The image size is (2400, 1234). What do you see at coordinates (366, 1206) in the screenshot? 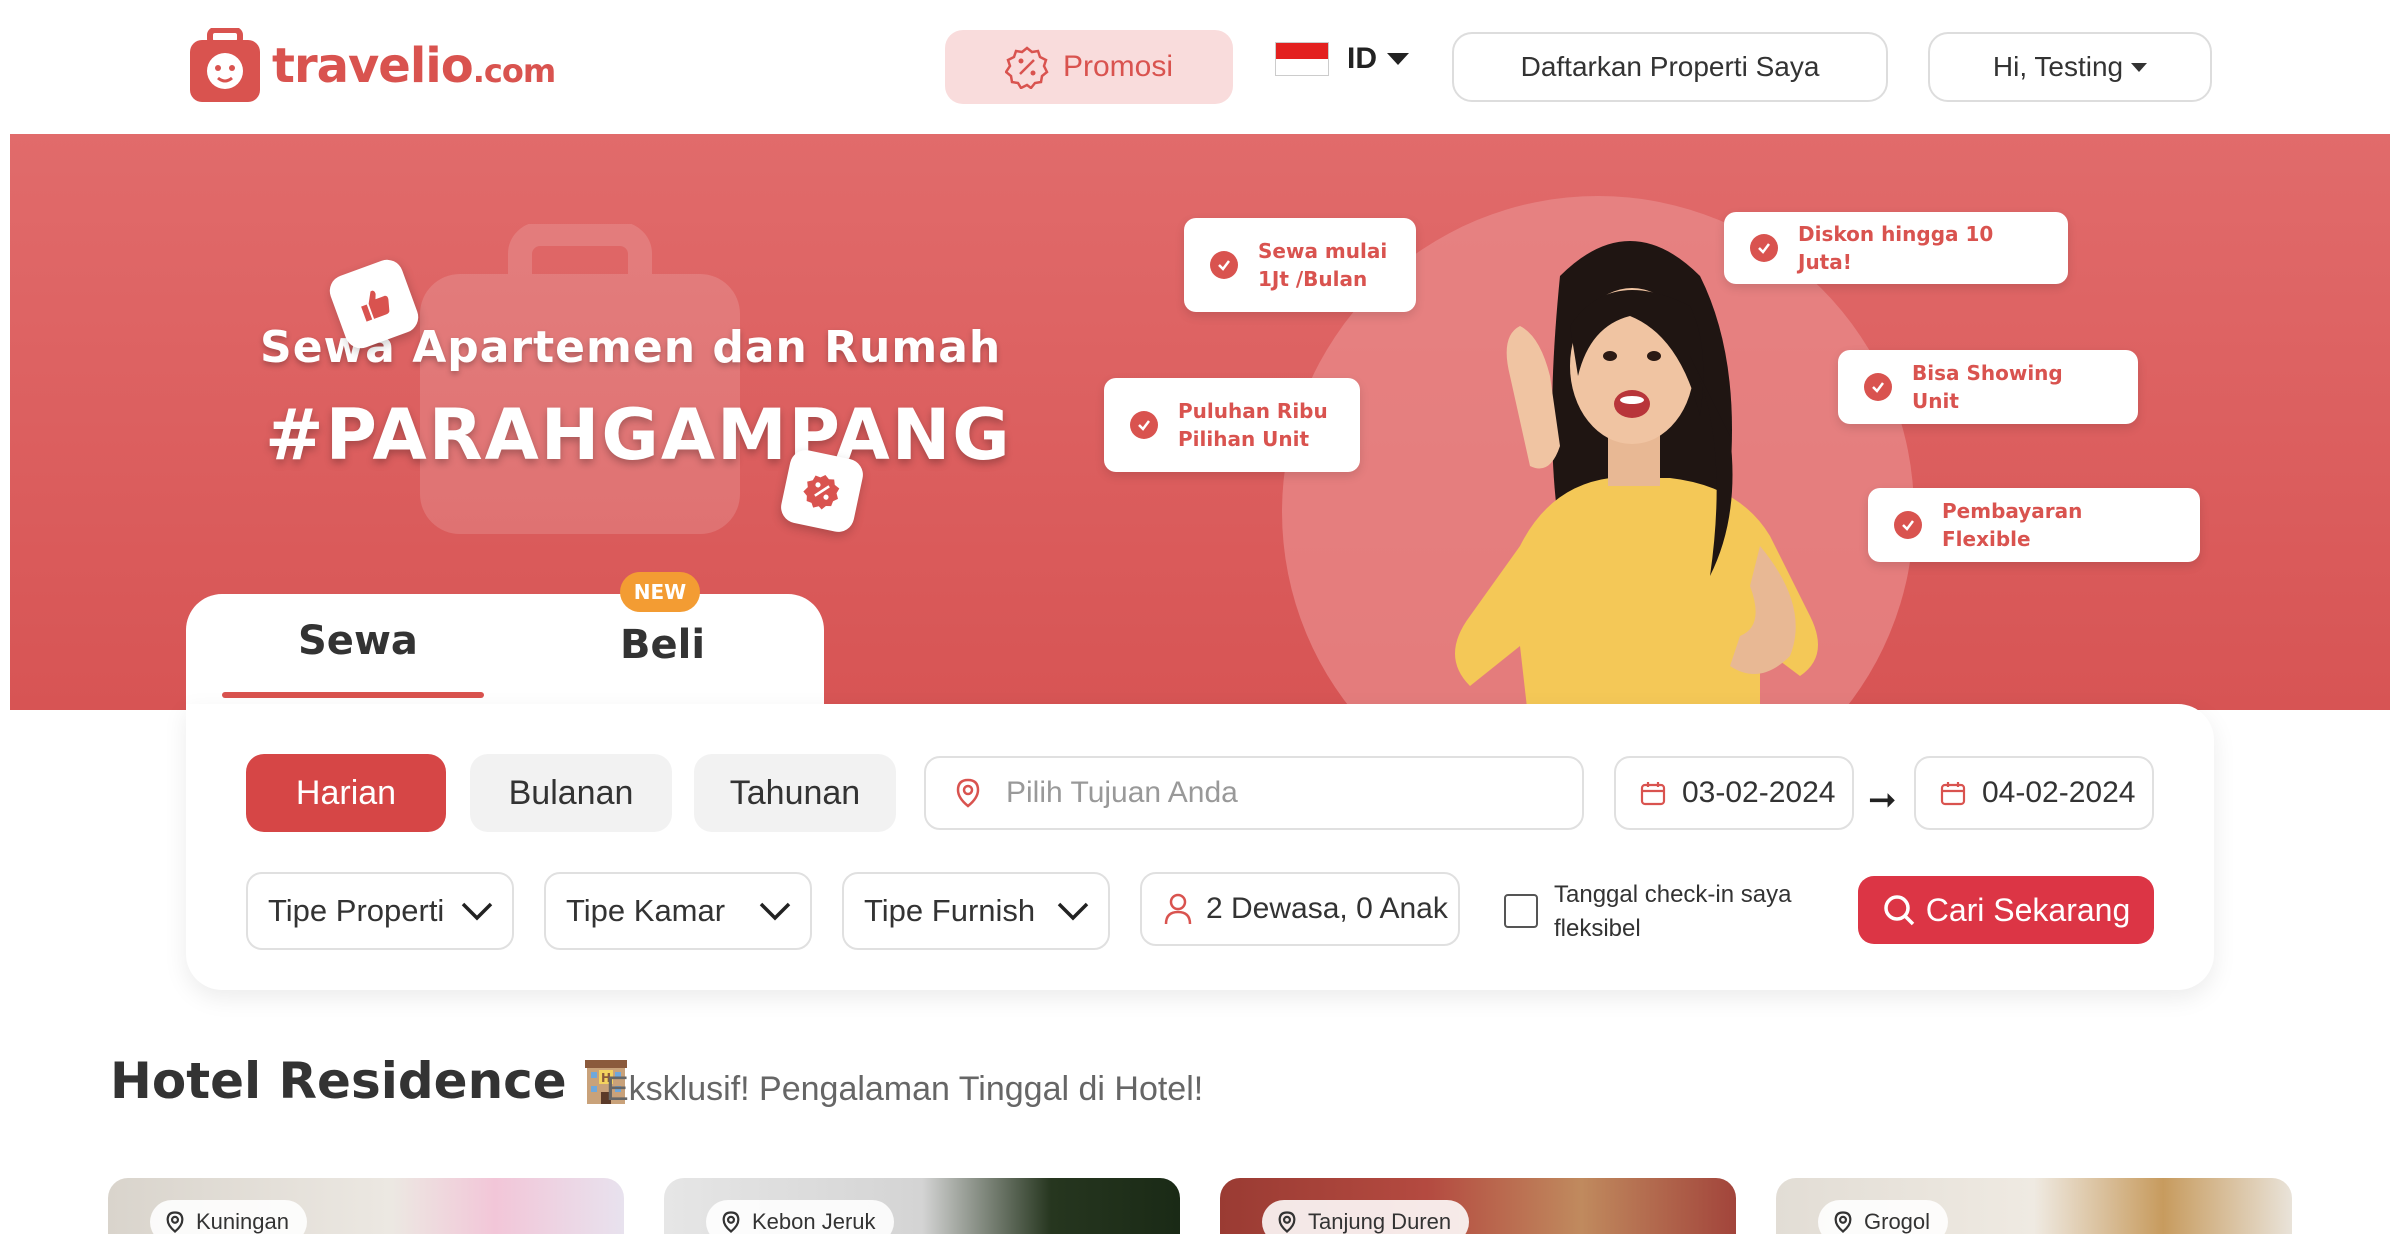
I see `property-card: Kuningan` at bounding box center [366, 1206].